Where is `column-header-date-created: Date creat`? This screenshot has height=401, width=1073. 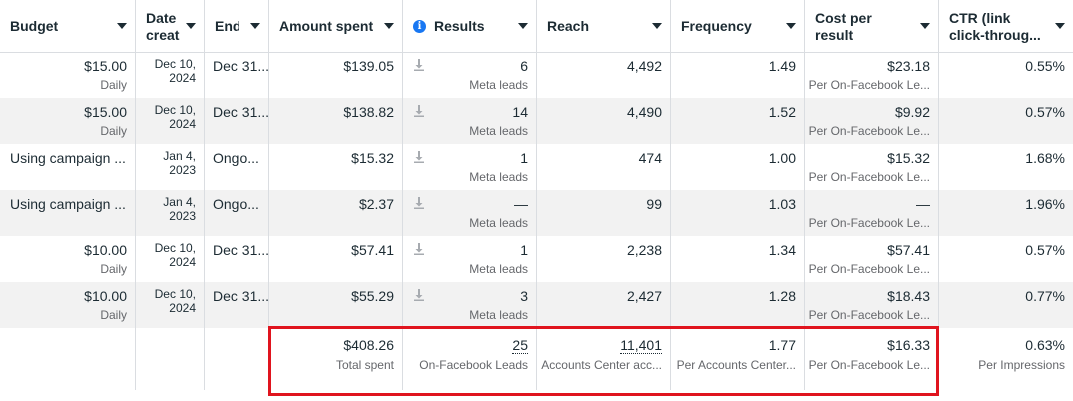
column-header-date-created: Date creat is located at coordinates (170, 26).